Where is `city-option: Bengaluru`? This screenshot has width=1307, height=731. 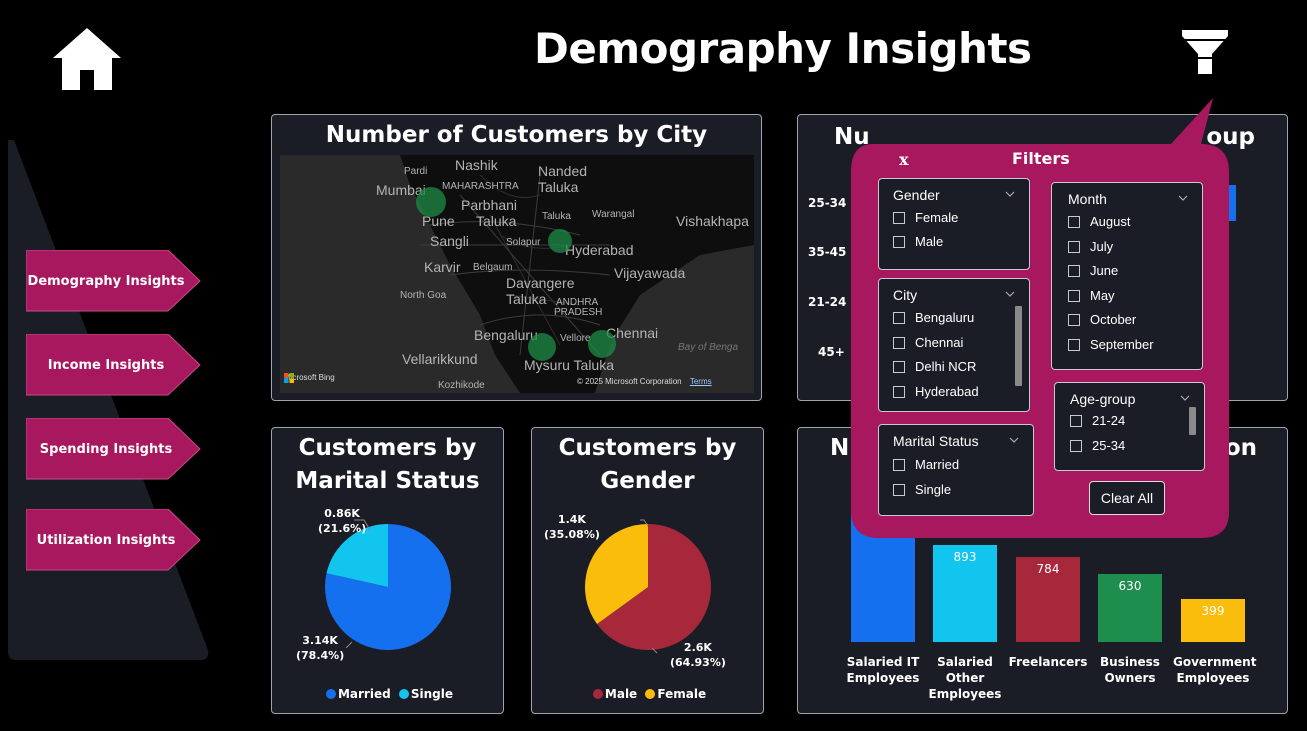
city-option: Bengaluru is located at coordinates (933, 317).